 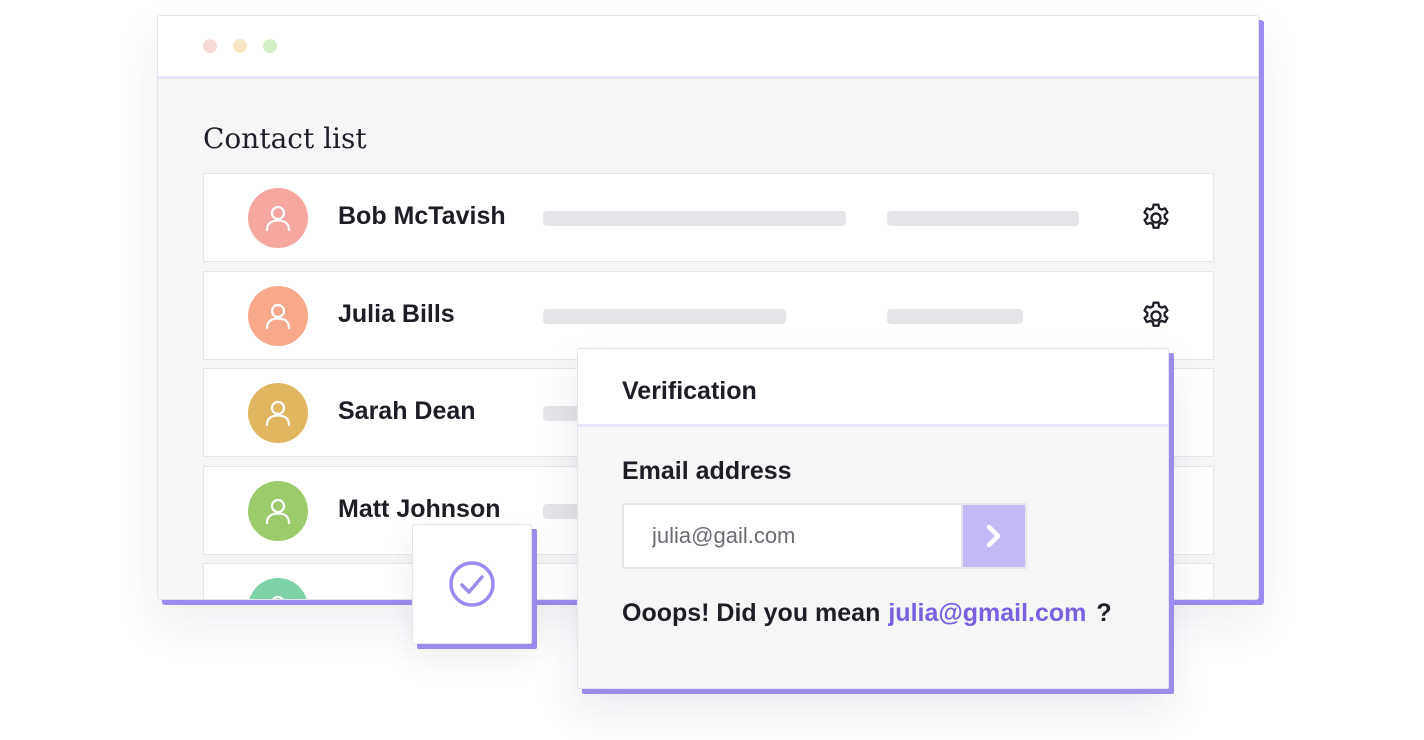 What do you see at coordinates (791, 536) in the screenshot?
I see `email-field` at bounding box center [791, 536].